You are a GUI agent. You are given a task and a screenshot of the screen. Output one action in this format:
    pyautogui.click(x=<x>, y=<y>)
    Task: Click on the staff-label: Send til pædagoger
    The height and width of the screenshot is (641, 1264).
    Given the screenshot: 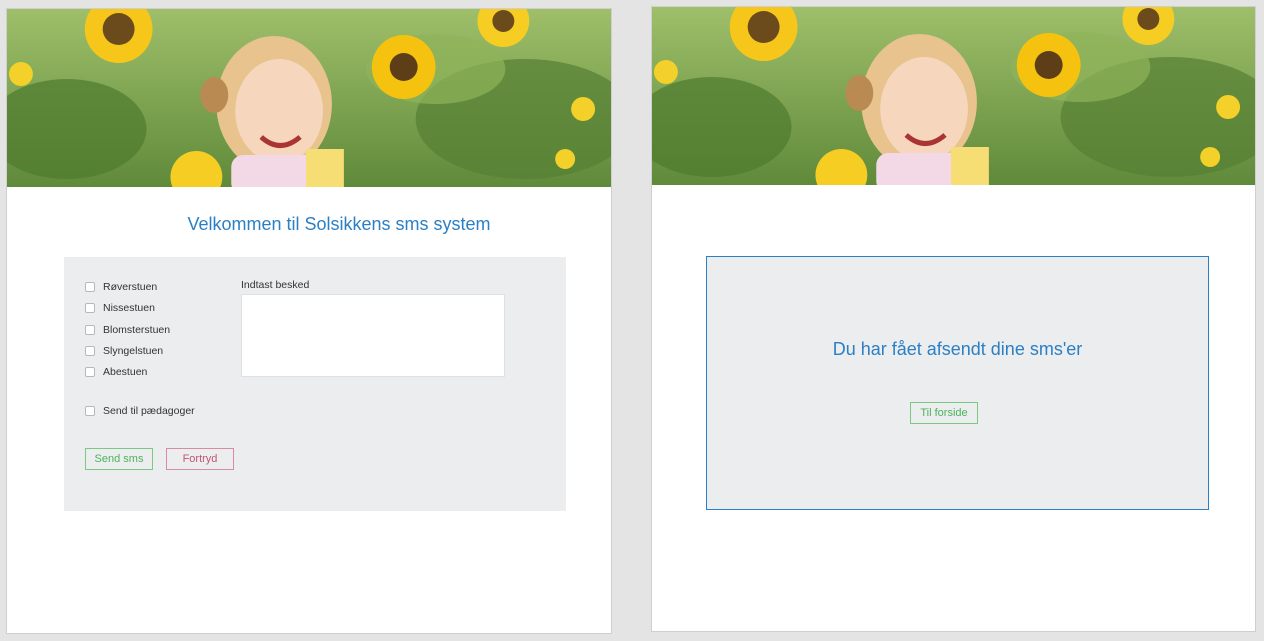 What is the action you would take?
    pyautogui.click(x=149, y=411)
    